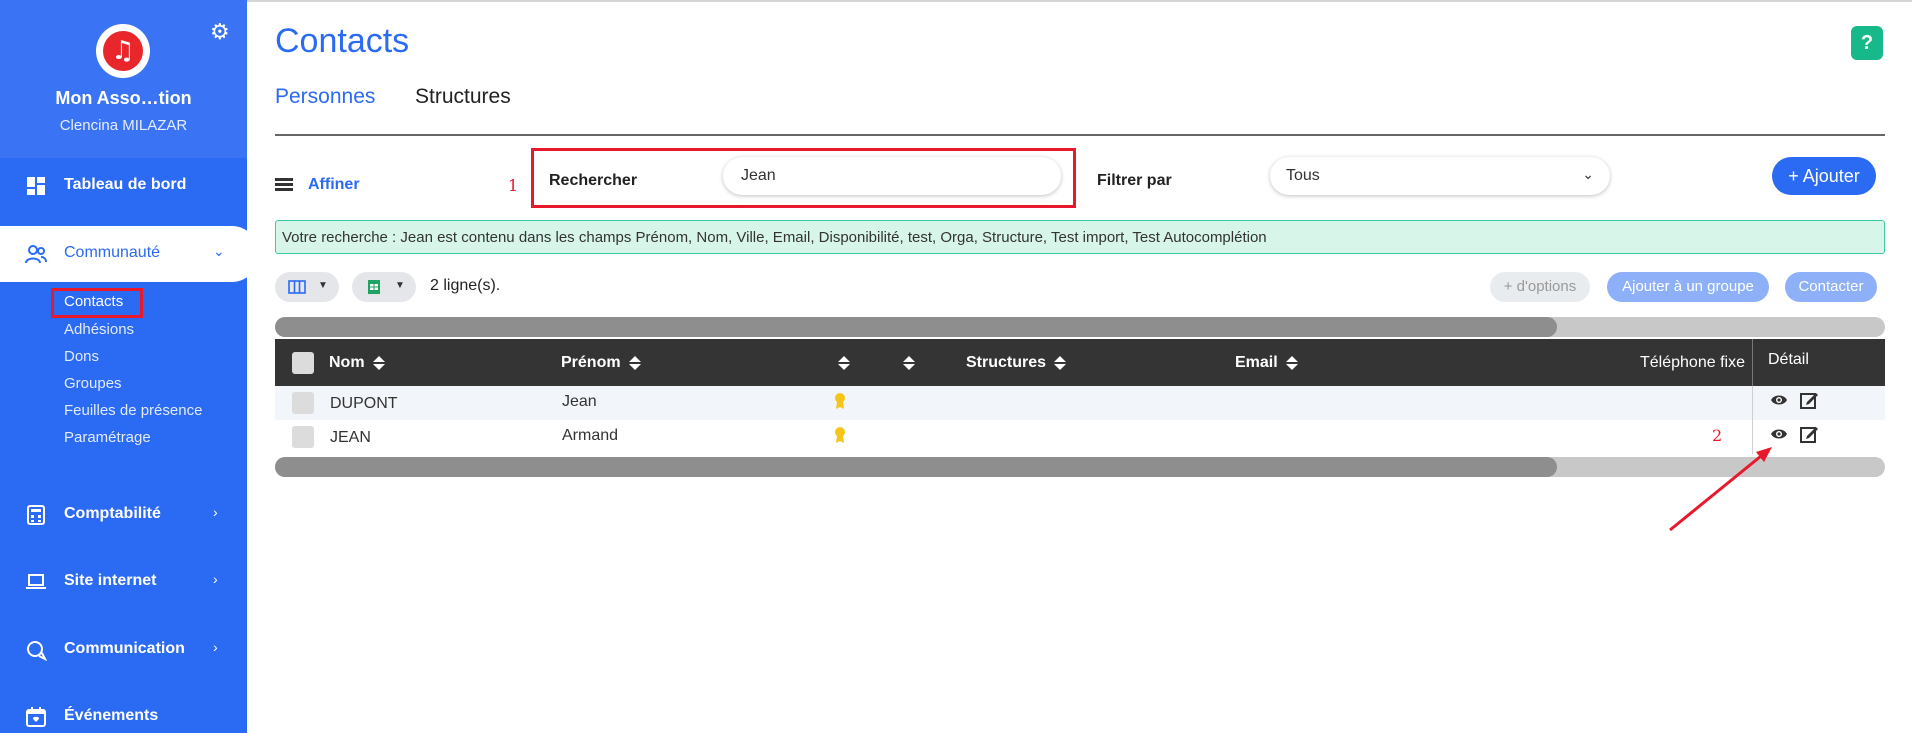  What do you see at coordinates (1256, 362) in the screenshot?
I see `column-label: Email` at bounding box center [1256, 362].